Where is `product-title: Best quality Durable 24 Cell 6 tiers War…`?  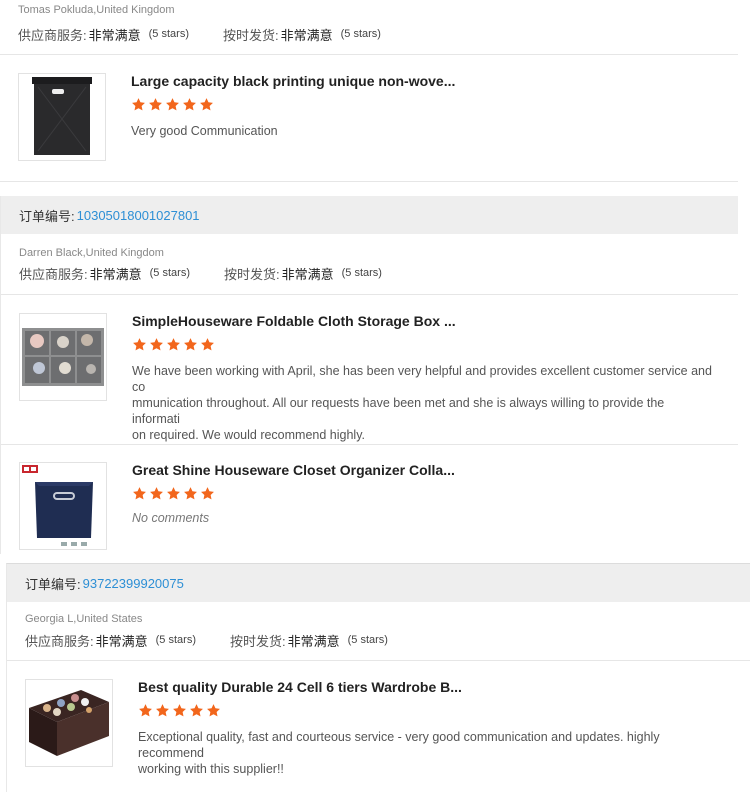
product-title: Best quality Durable 24 Cell 6 tiers War… is located at coordinates (300, 687).